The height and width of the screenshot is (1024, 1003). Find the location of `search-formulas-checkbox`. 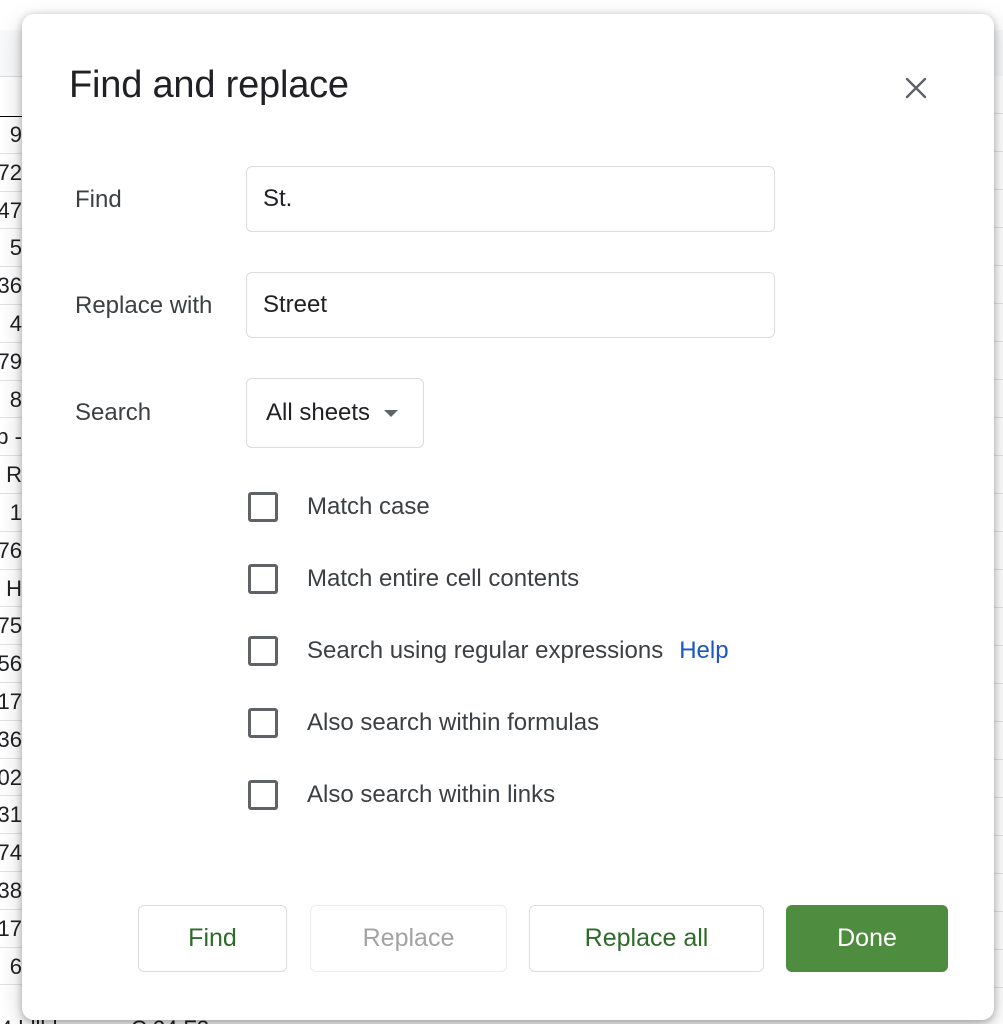

search-formulas-checkbox is located at coordinates (263, 723).